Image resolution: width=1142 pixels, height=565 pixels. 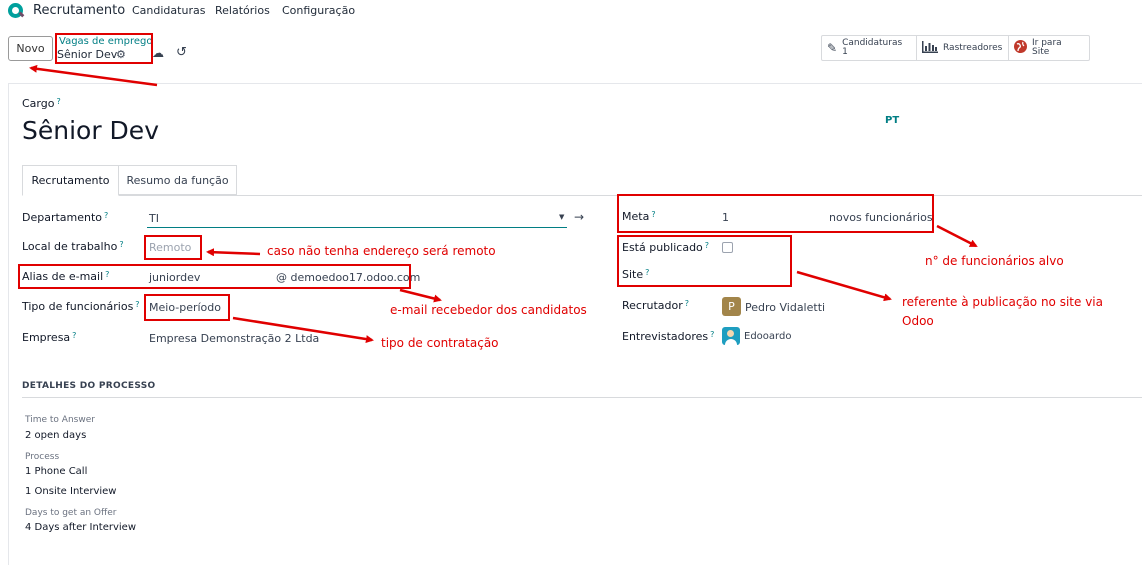 What do you see at coordinates (440, 343) in the screenshot?
I see `annotation-contract: tipo de contratação` at bounding box center [440, 343].